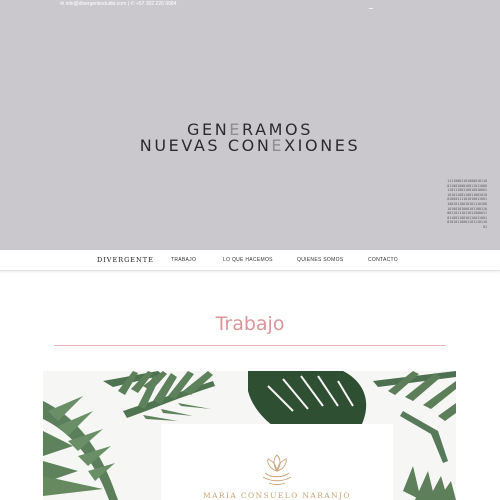 This screenshot has width=500, height=500. Describe the element at coordinates (277, 495) in the screenshot. I see `card-name-text: MARIA CONSUELO NARANJO` at that location.